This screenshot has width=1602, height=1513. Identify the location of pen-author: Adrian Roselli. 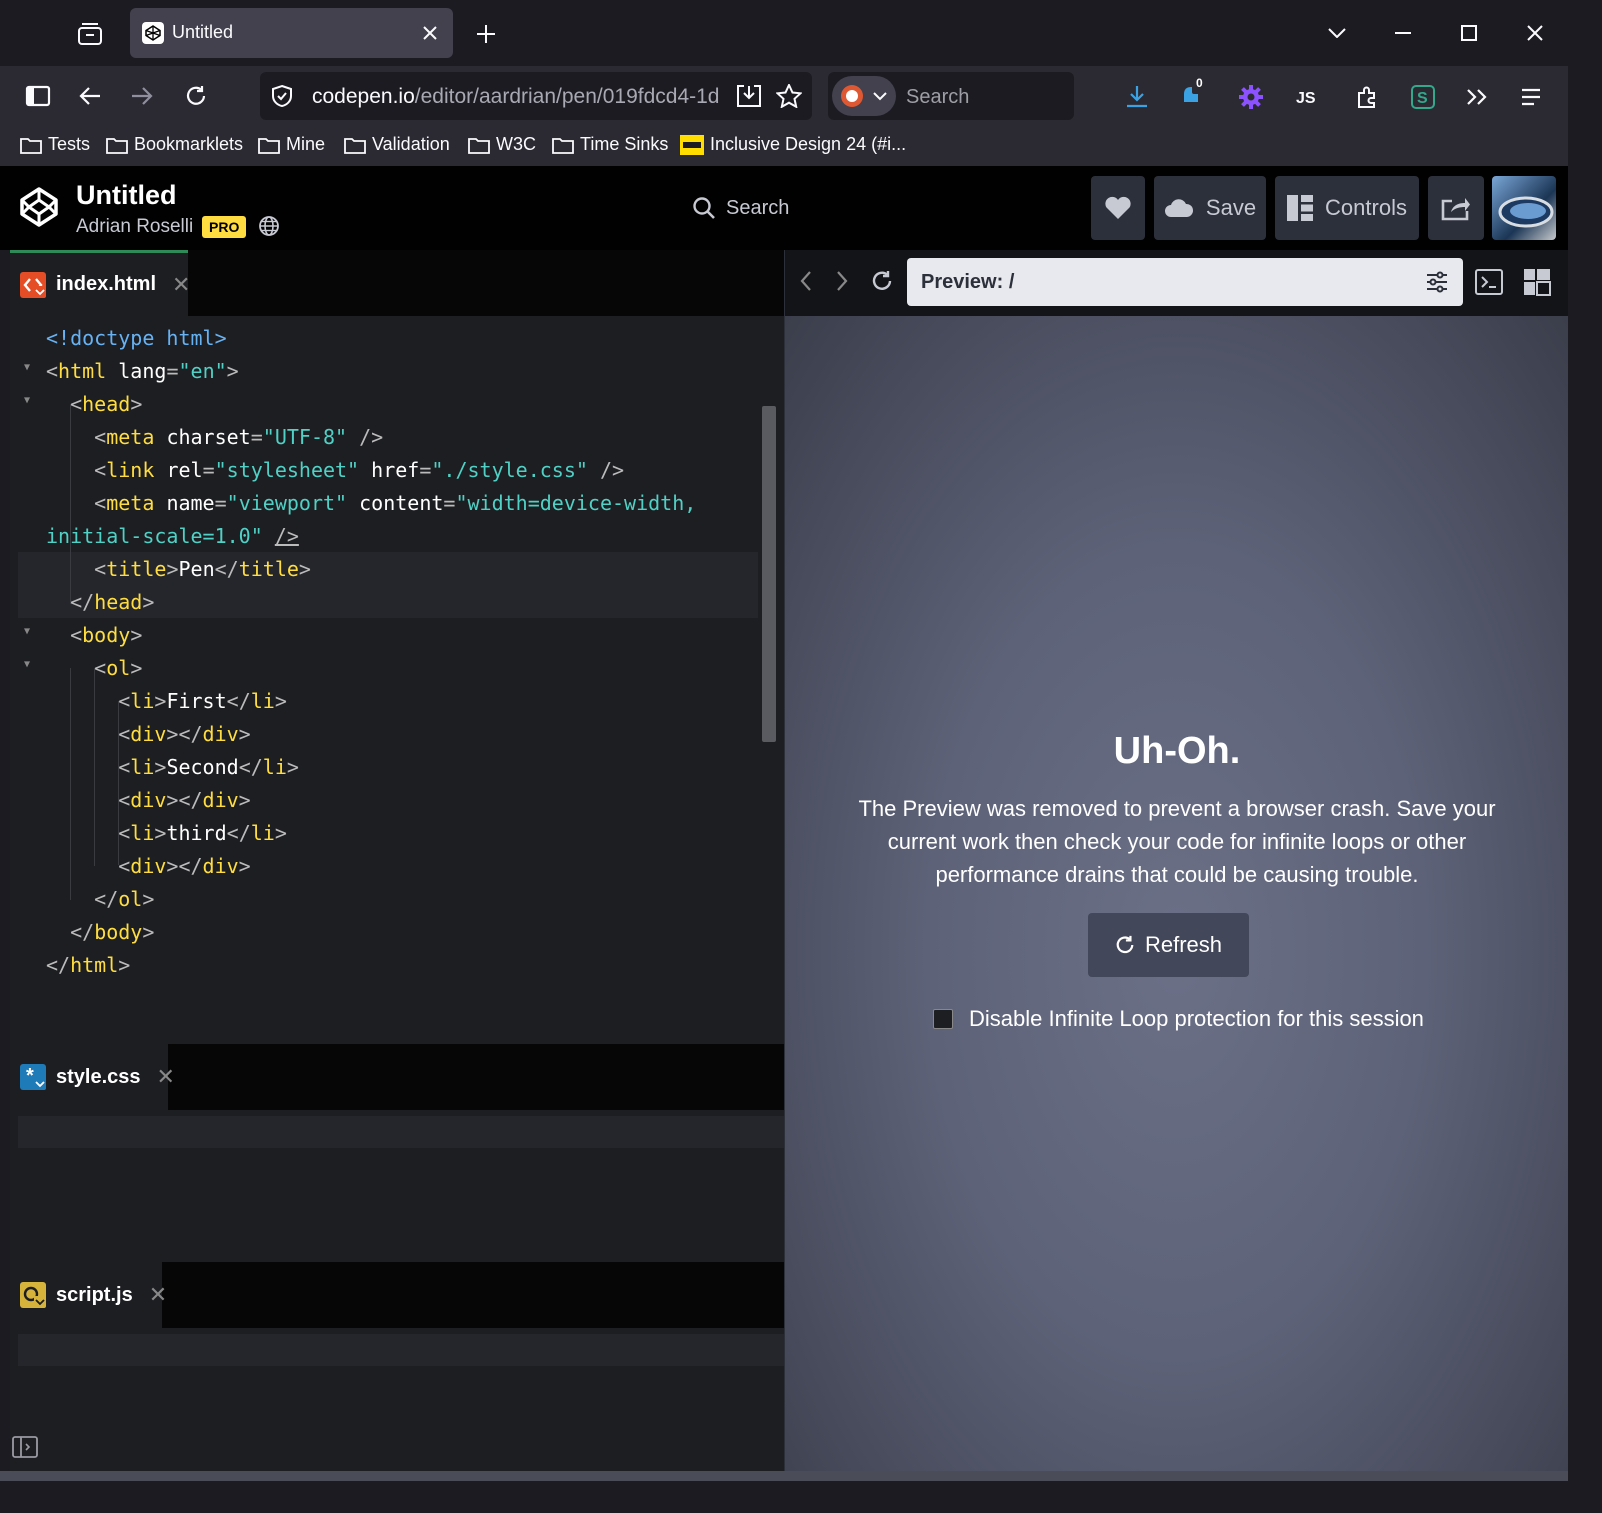
(134, 227).